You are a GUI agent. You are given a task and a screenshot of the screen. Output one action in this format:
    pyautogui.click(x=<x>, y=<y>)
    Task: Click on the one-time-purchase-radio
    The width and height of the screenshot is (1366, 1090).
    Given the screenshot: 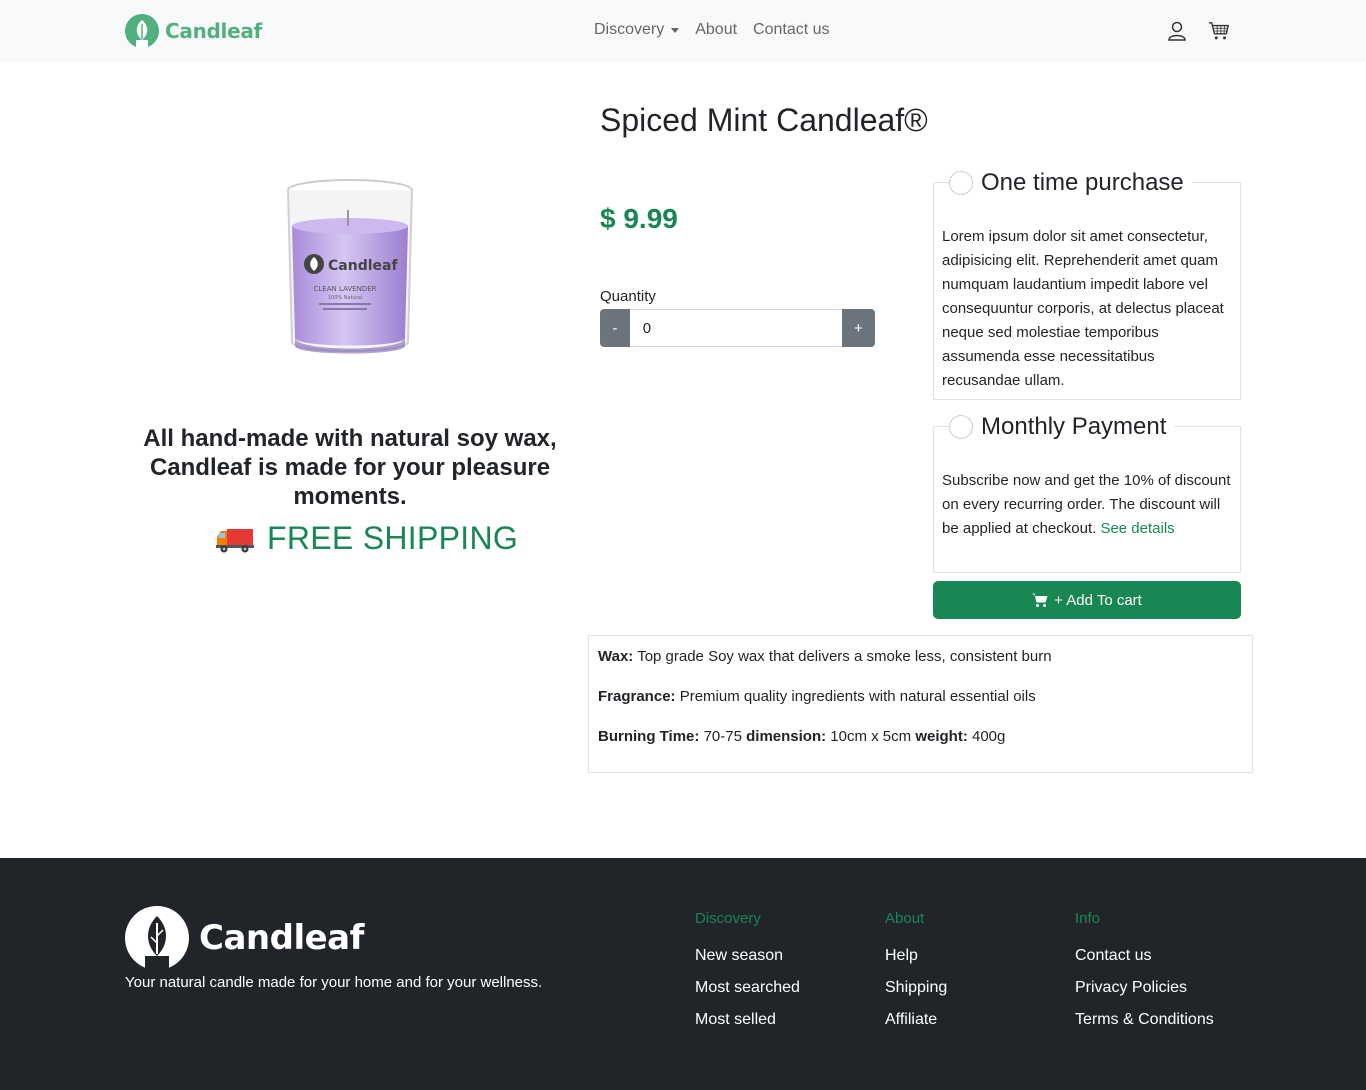 What is the action you would take?
    pyautogui.click(x=961, y=183)
    